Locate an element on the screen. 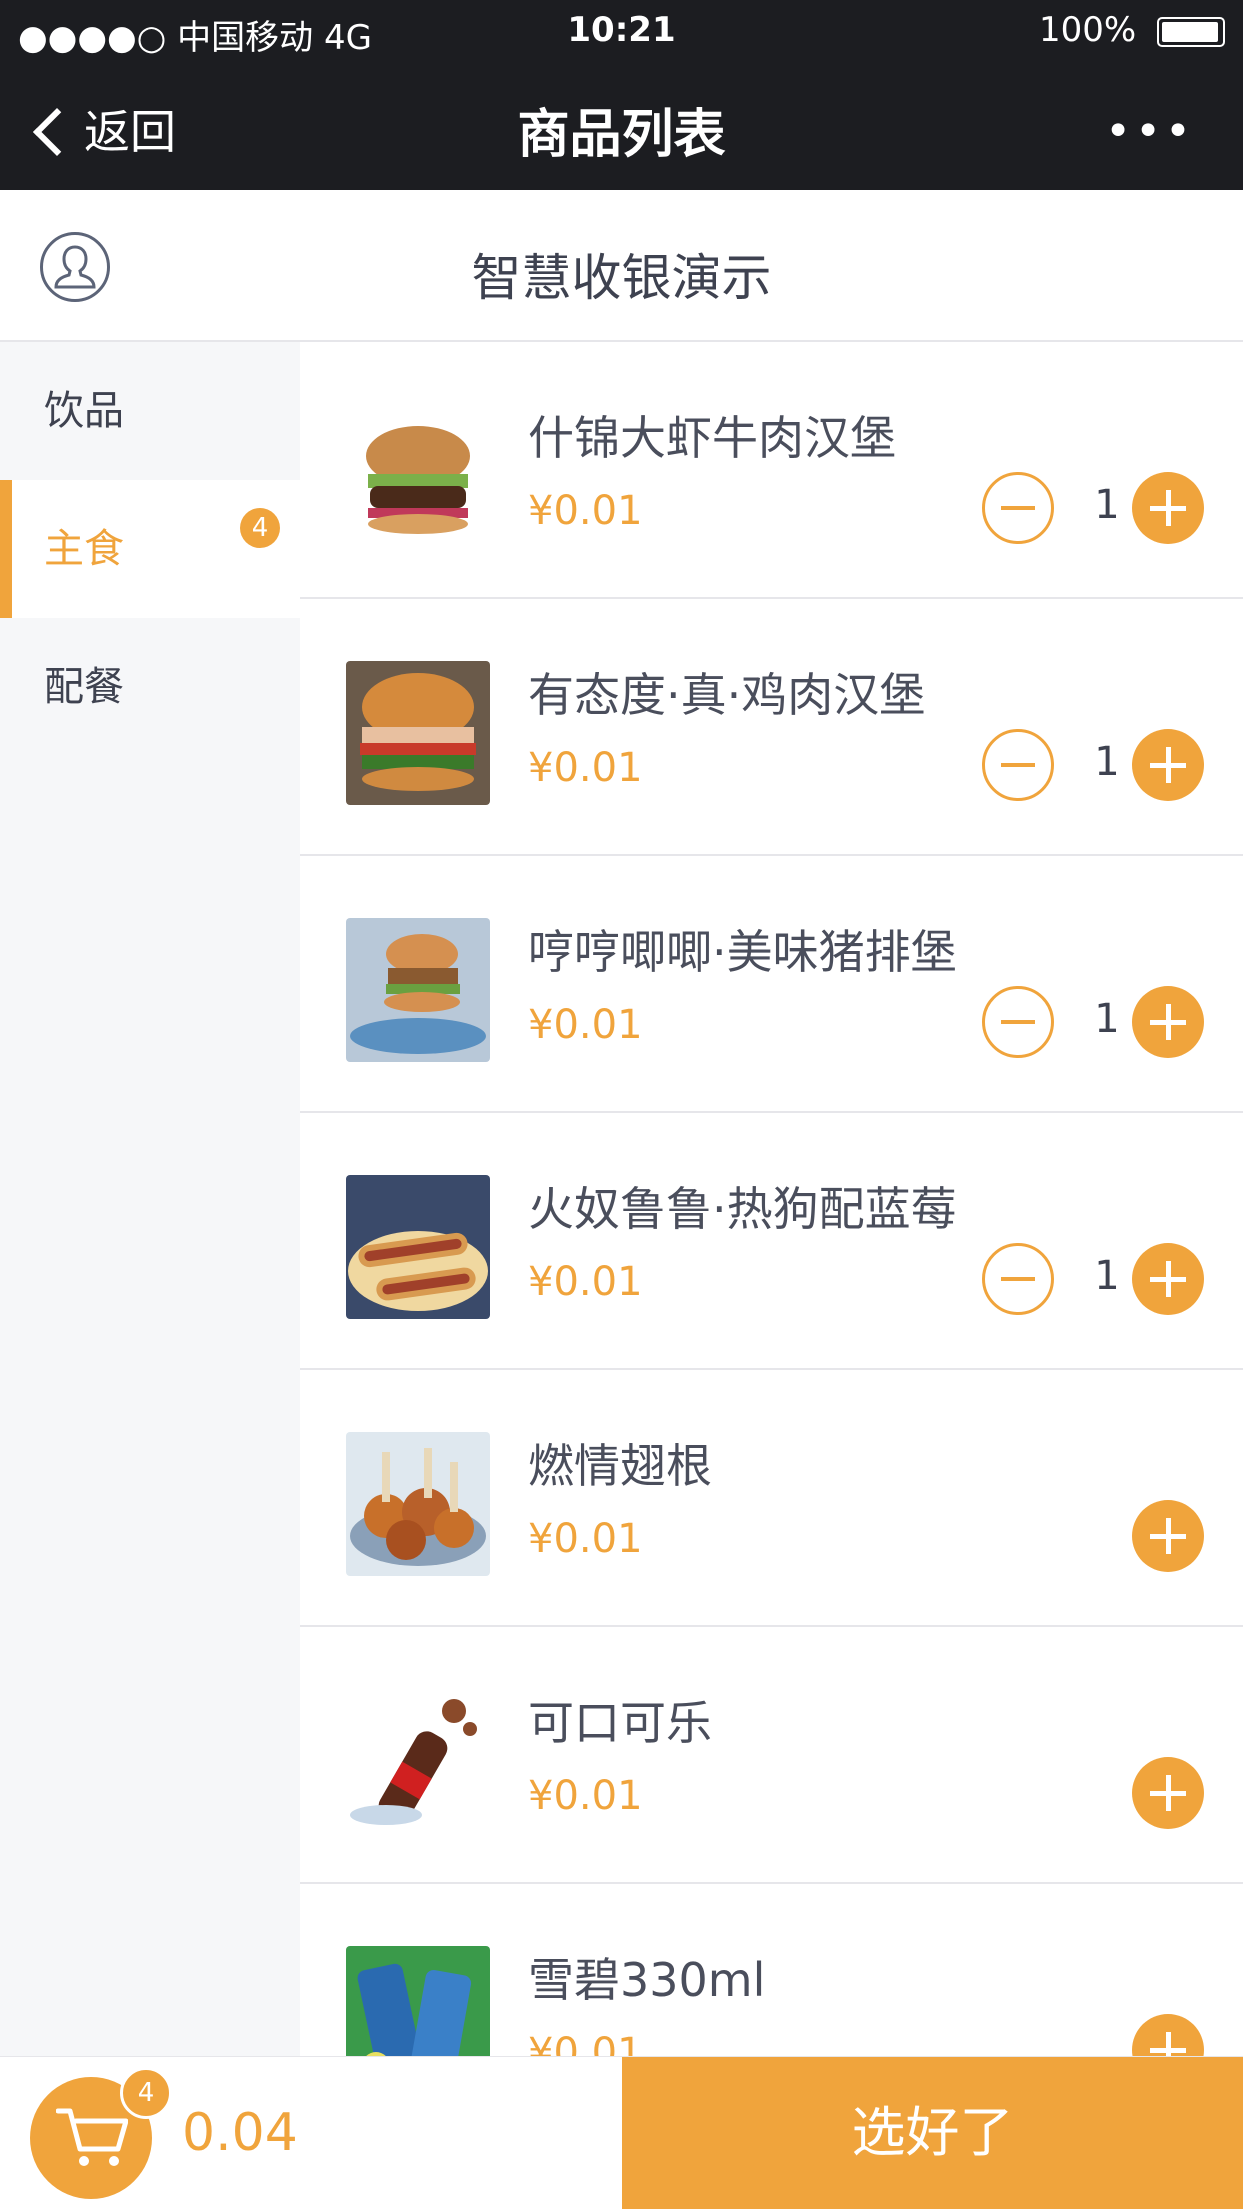 The image size is (1243, 2209). list-item: 有态度·真·鸡肉汉堡 ¥0.01 1 is located at coordinates (771, 727).